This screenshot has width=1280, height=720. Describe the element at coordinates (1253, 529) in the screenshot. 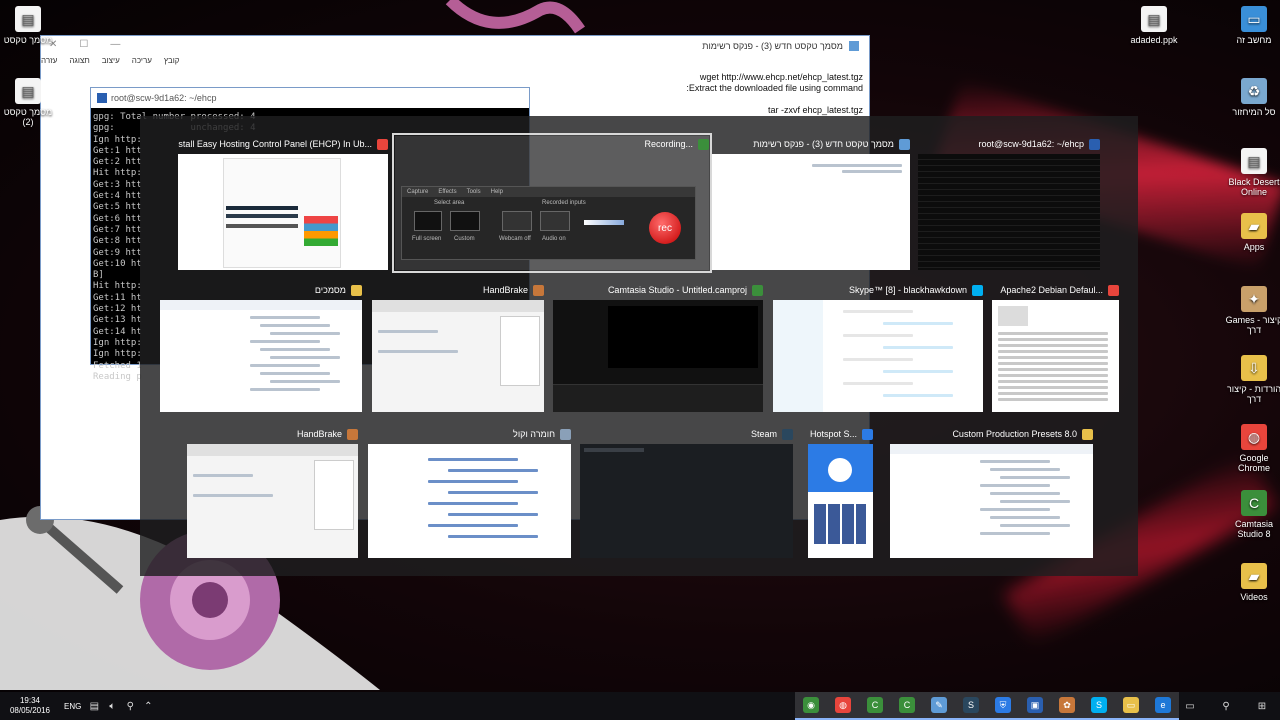

I see `desktop-icon-label: Camtasia Studio 8` at that location.